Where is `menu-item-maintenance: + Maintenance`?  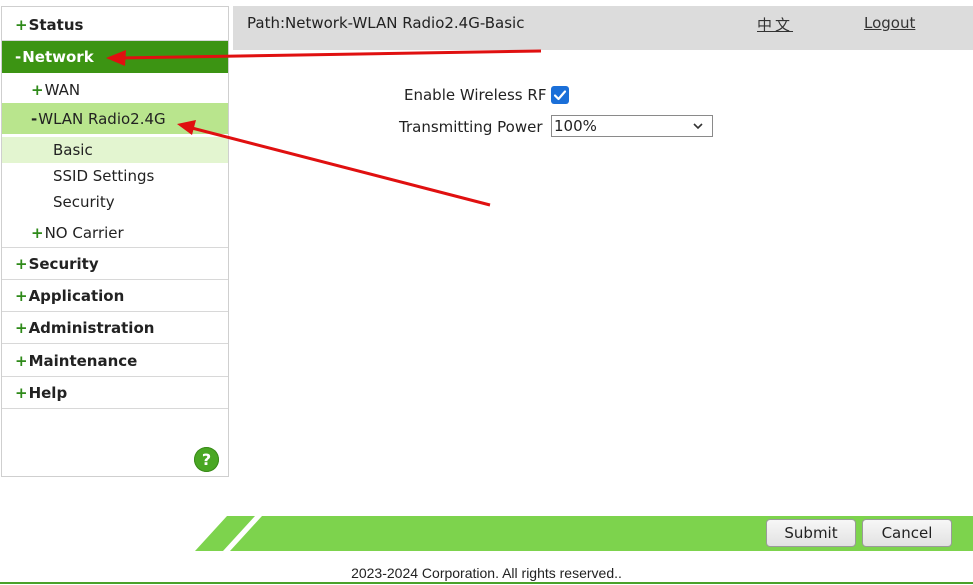 menu-item-maintenance: + Maintenance is located at coordinates (115, 361).